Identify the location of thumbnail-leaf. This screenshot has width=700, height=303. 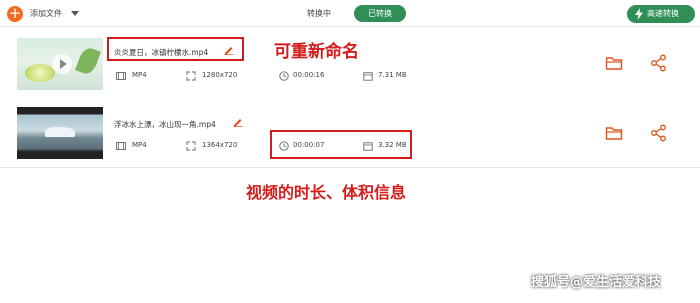
(88, 61).